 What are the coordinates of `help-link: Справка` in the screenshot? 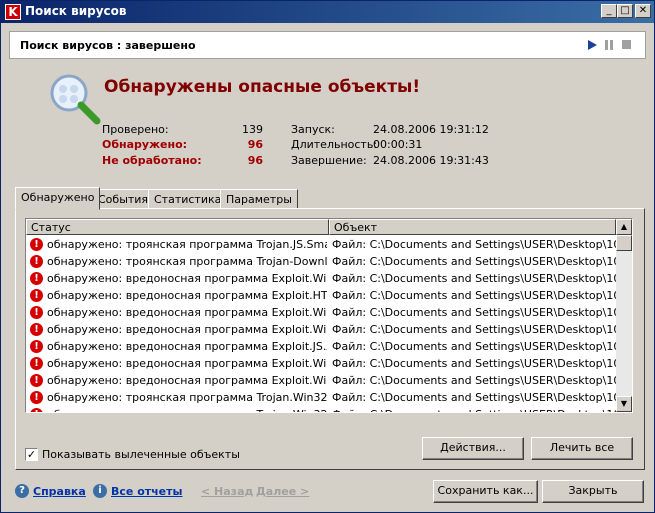 It's located at (59, 491).